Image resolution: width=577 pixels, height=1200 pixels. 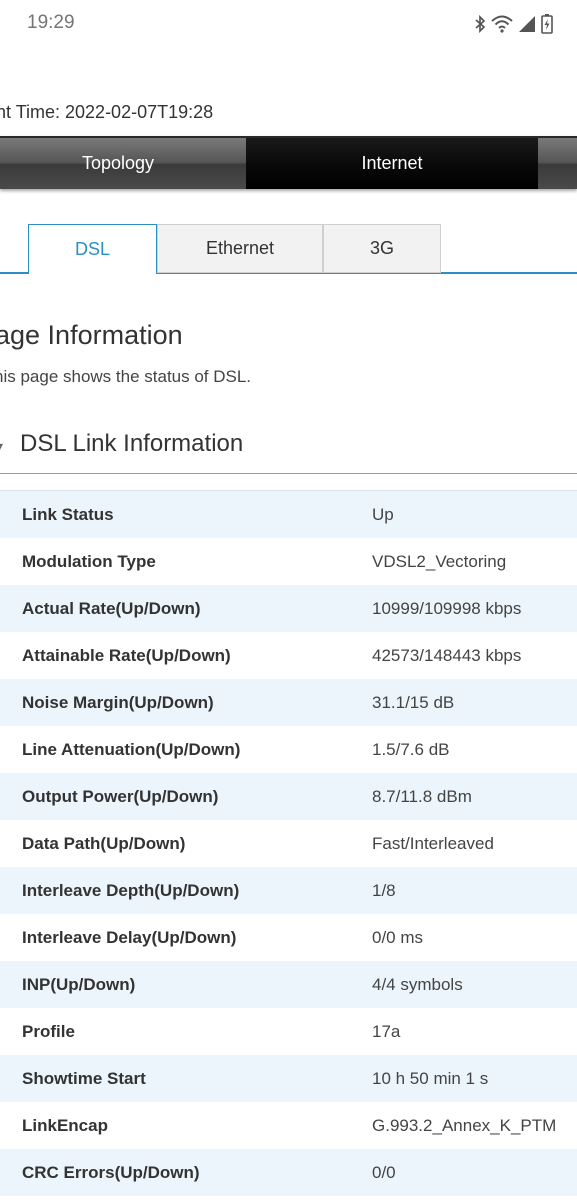 I want to click on current-time-text: nt Time: 2022-02-07T19:28, so click(x=107, y=112).